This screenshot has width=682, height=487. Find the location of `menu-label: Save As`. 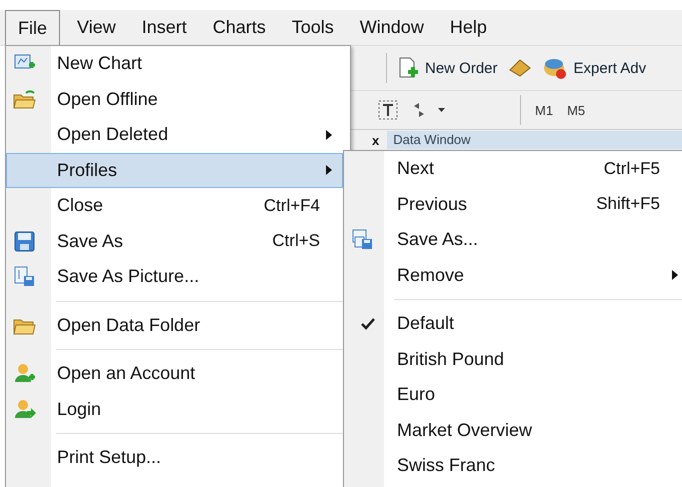

menu-label: Save As is located at coordinates (90, 241).